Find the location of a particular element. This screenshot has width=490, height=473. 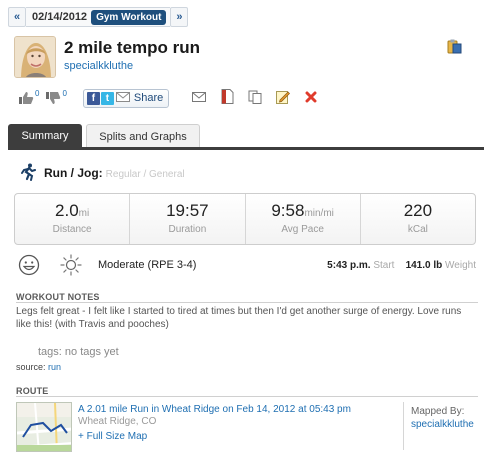

share-button: f t Share is located at coordinates (126, 98).